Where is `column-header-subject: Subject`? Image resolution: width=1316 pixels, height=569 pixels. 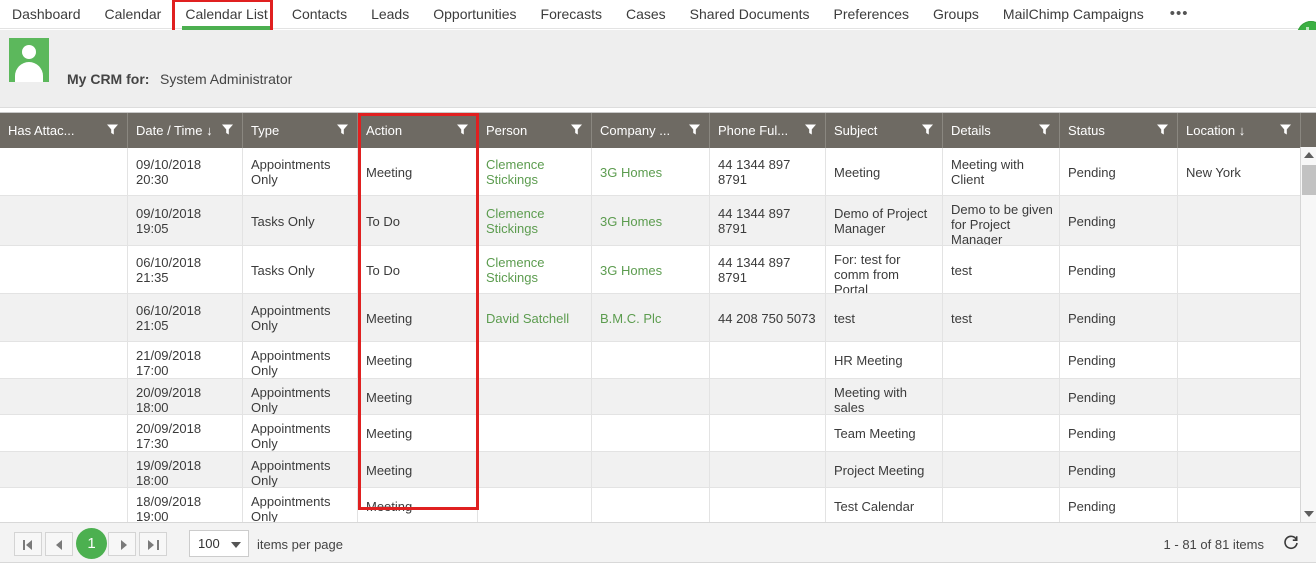 column-header-subject: Subject is located at coordinates (884, 130).